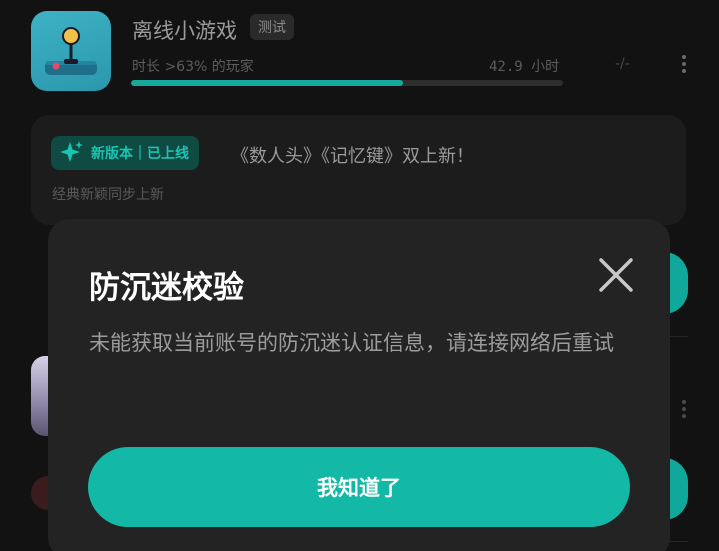 This screenshot has height=551, width=719. What do you see at coordinates (193, 67) in the screenshot?
I see `playtime-rank-text: 时长 >63% 的玩家` at bounding box center [193, 67].